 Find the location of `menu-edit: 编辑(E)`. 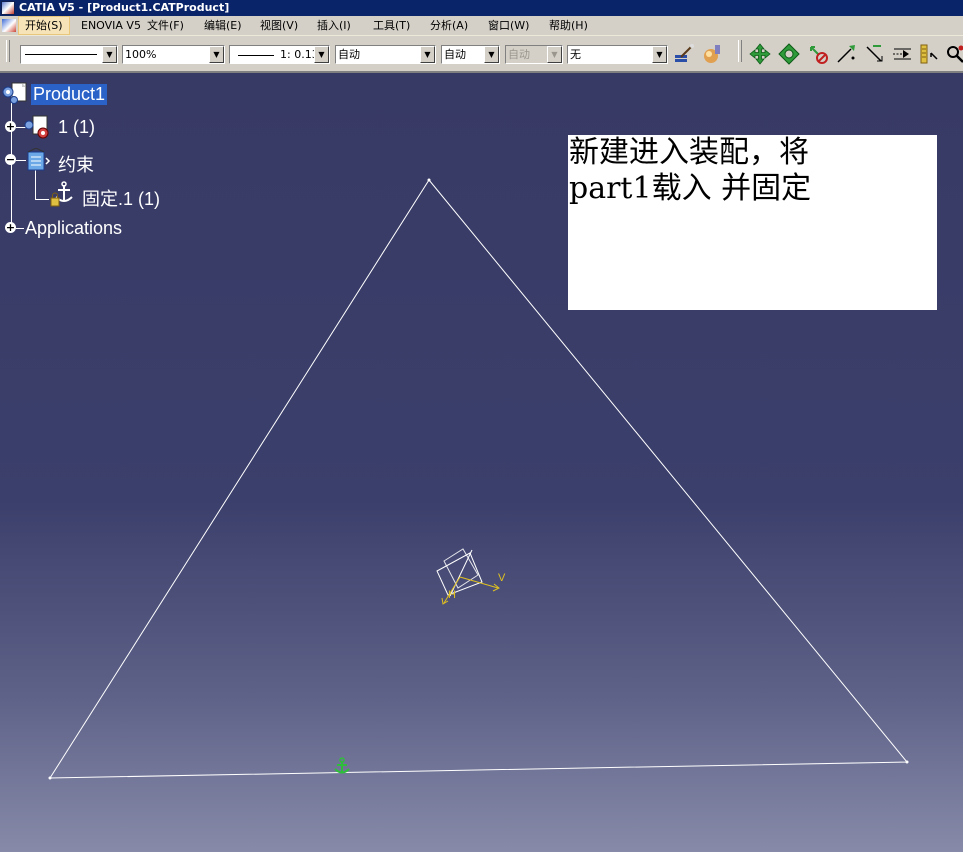

menu-edit: 编辑(E) is located at coordinates (223, 25).